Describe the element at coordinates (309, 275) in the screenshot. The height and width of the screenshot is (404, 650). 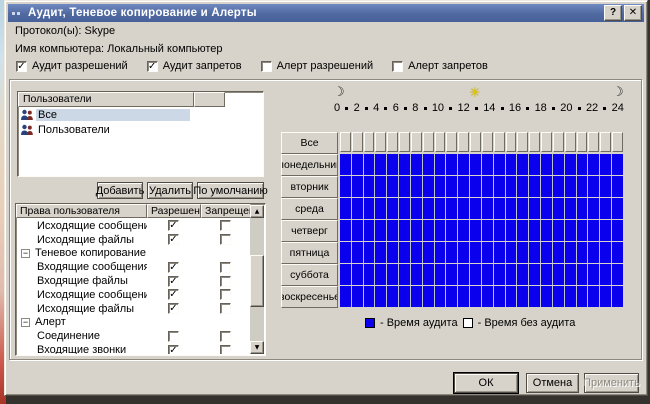
I see `day-button: суббота` at that location.